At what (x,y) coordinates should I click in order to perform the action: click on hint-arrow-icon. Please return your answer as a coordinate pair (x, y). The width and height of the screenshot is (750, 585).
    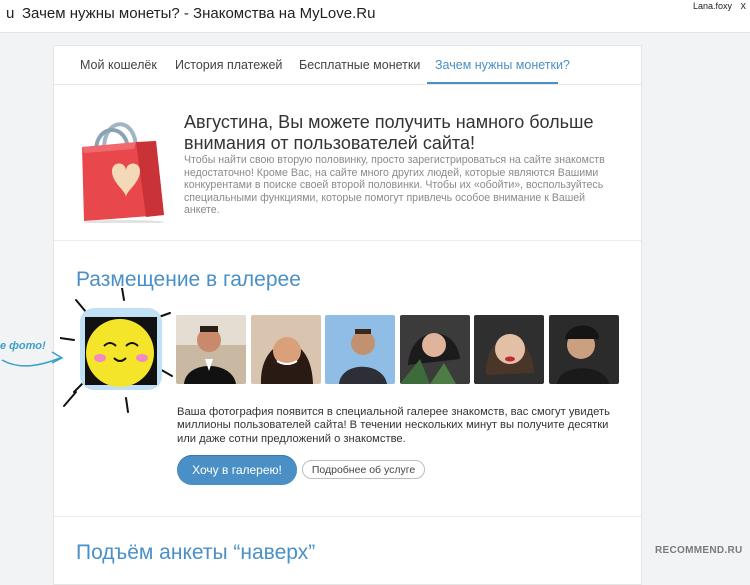
    Looking at the image, I should click on (32, 359).